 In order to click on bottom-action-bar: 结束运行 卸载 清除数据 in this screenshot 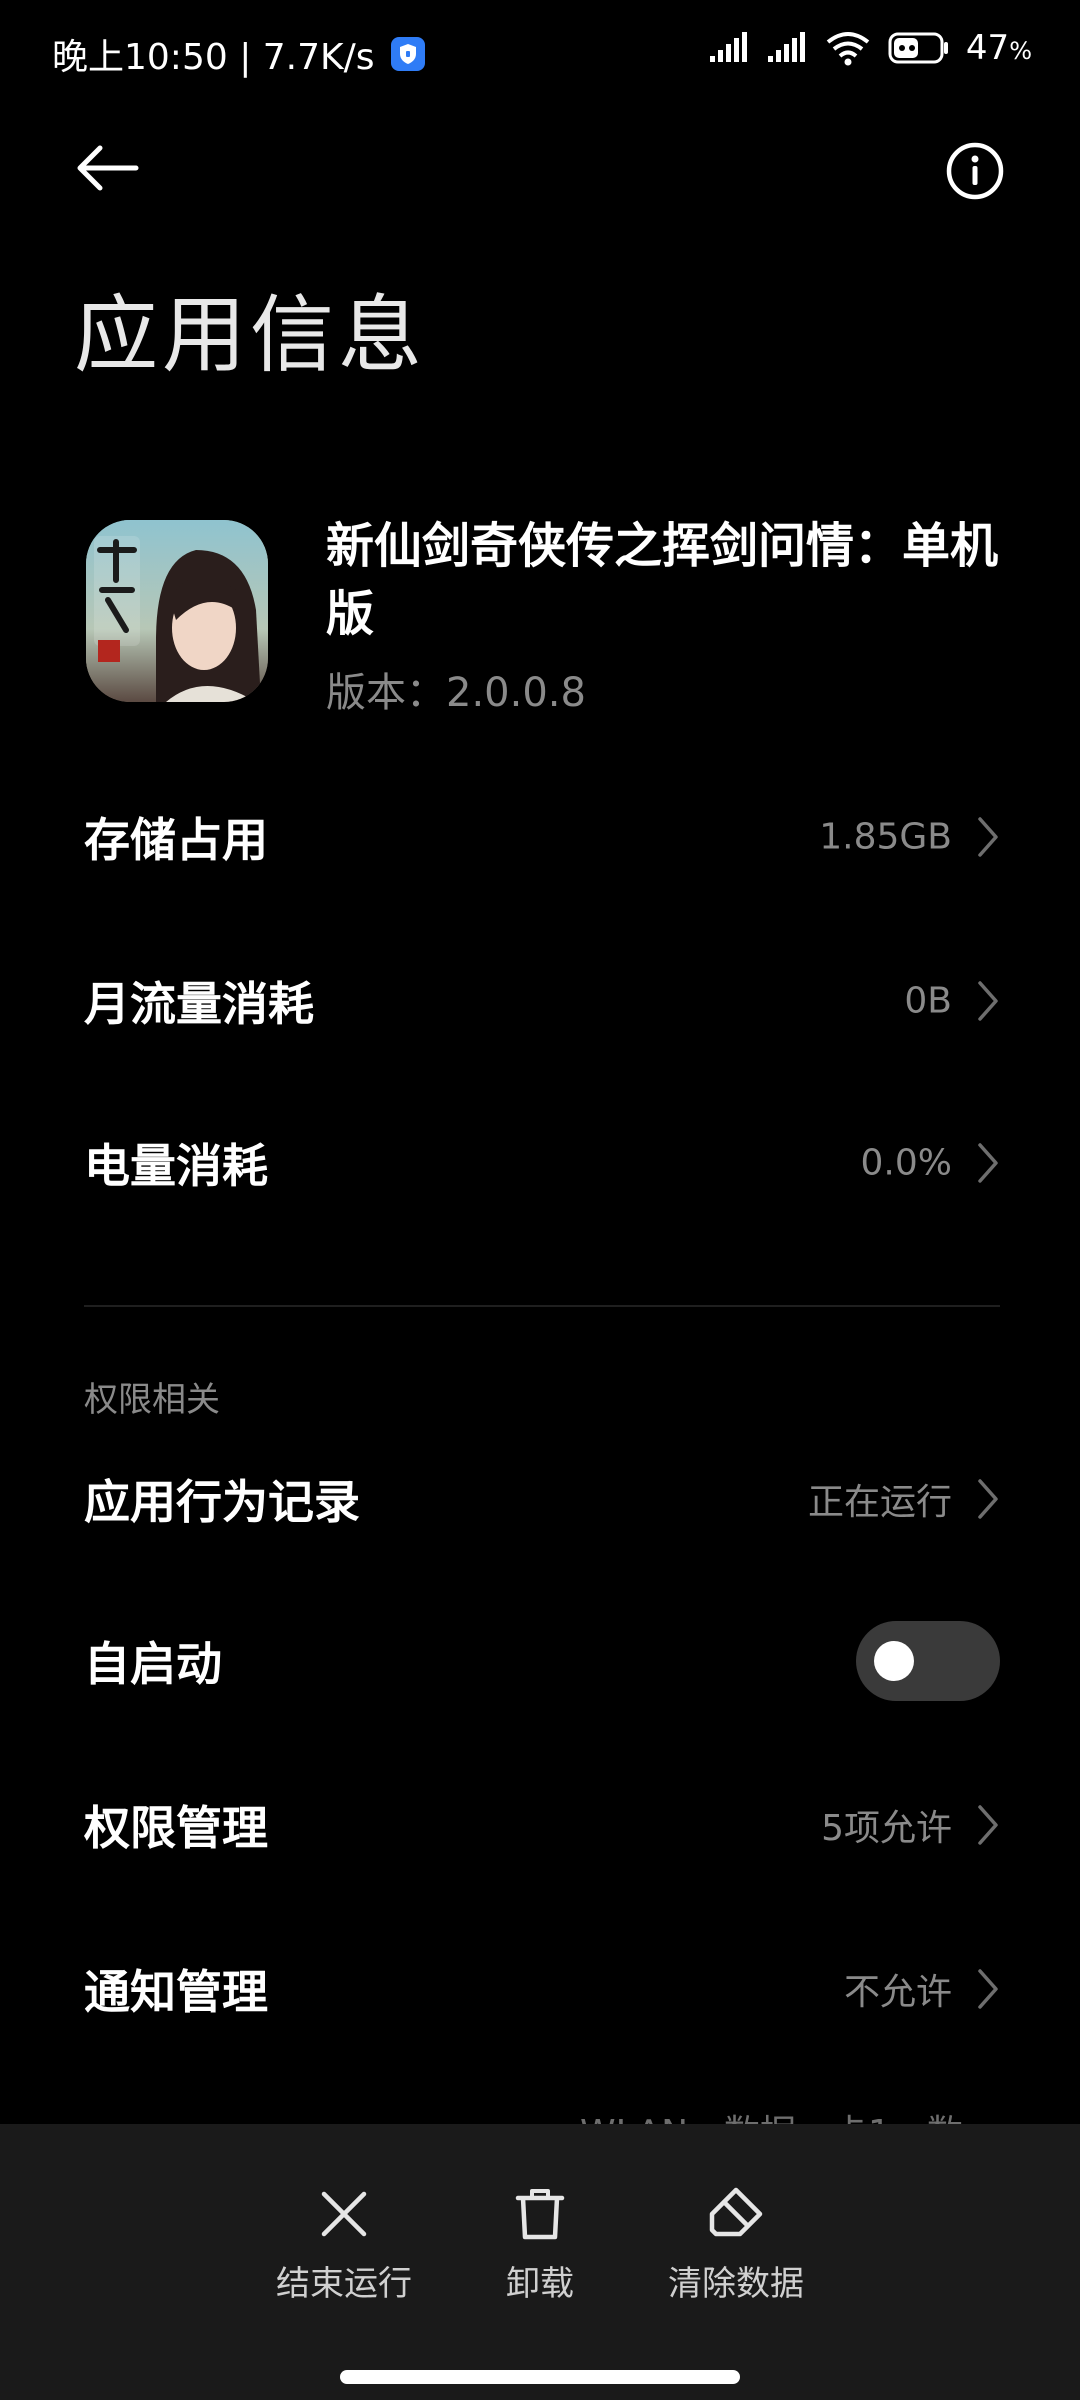, I will do `click(540, 2262)`.